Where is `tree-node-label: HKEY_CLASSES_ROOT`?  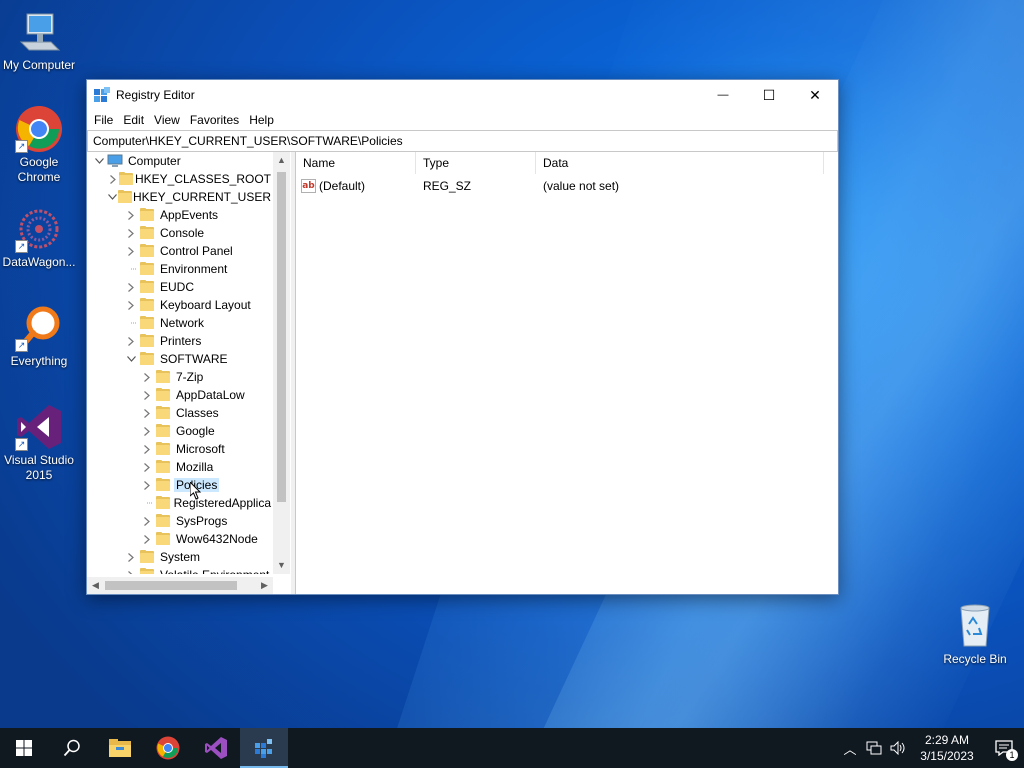 tree-node-label: HKEY_CLASSES_ROOT is located at coordinates (202, 179).